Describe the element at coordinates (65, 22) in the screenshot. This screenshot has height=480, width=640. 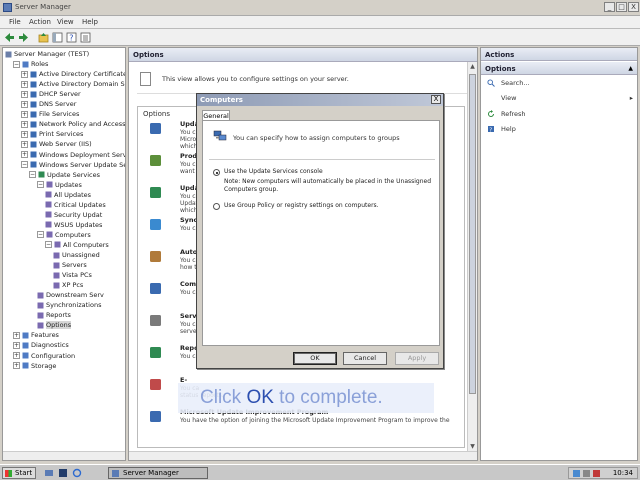
I see `menu-view: View` at that location.